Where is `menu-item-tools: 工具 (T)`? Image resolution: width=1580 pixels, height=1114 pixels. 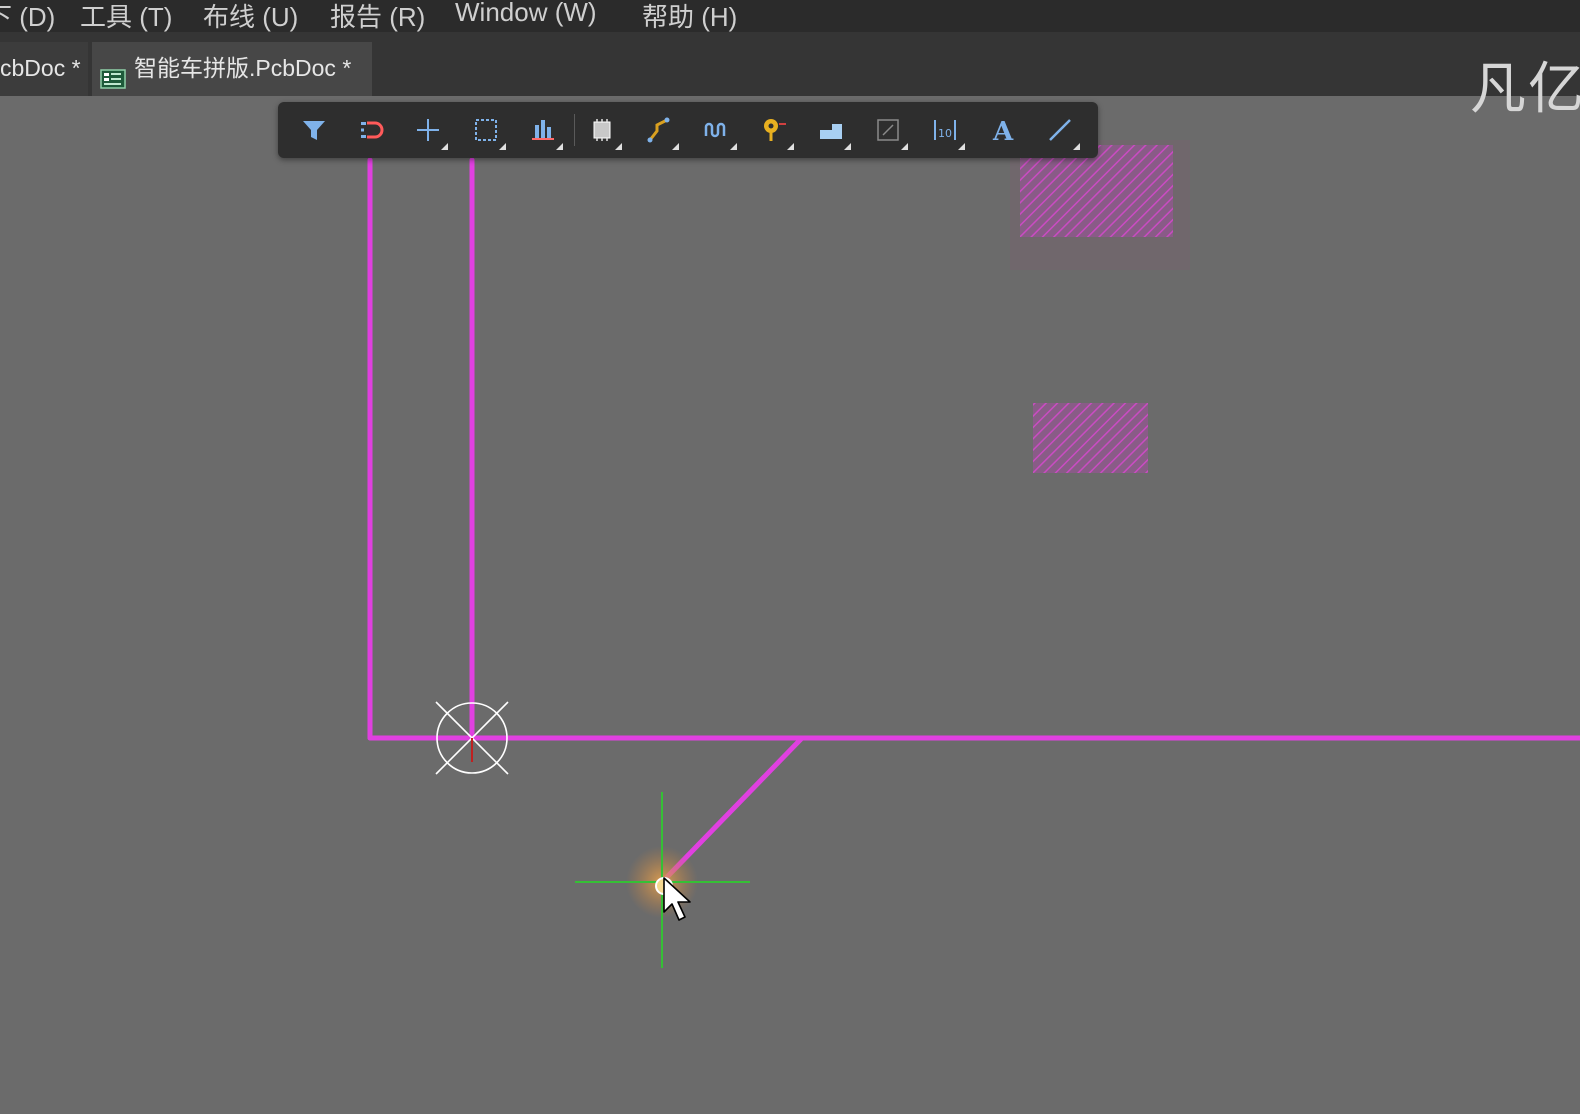
menu-item-tools: 工具 (T) is located at coordinates (126, 17).